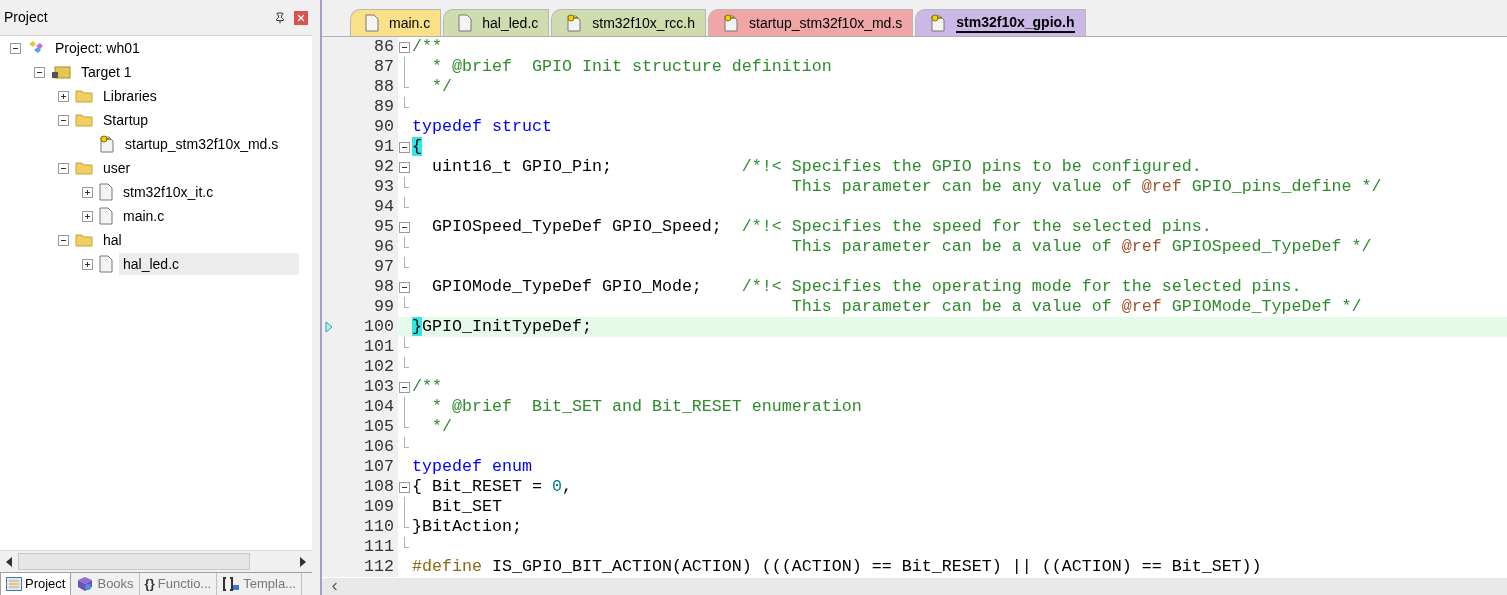  I want to click on line-number: 86, so click(384, 47).